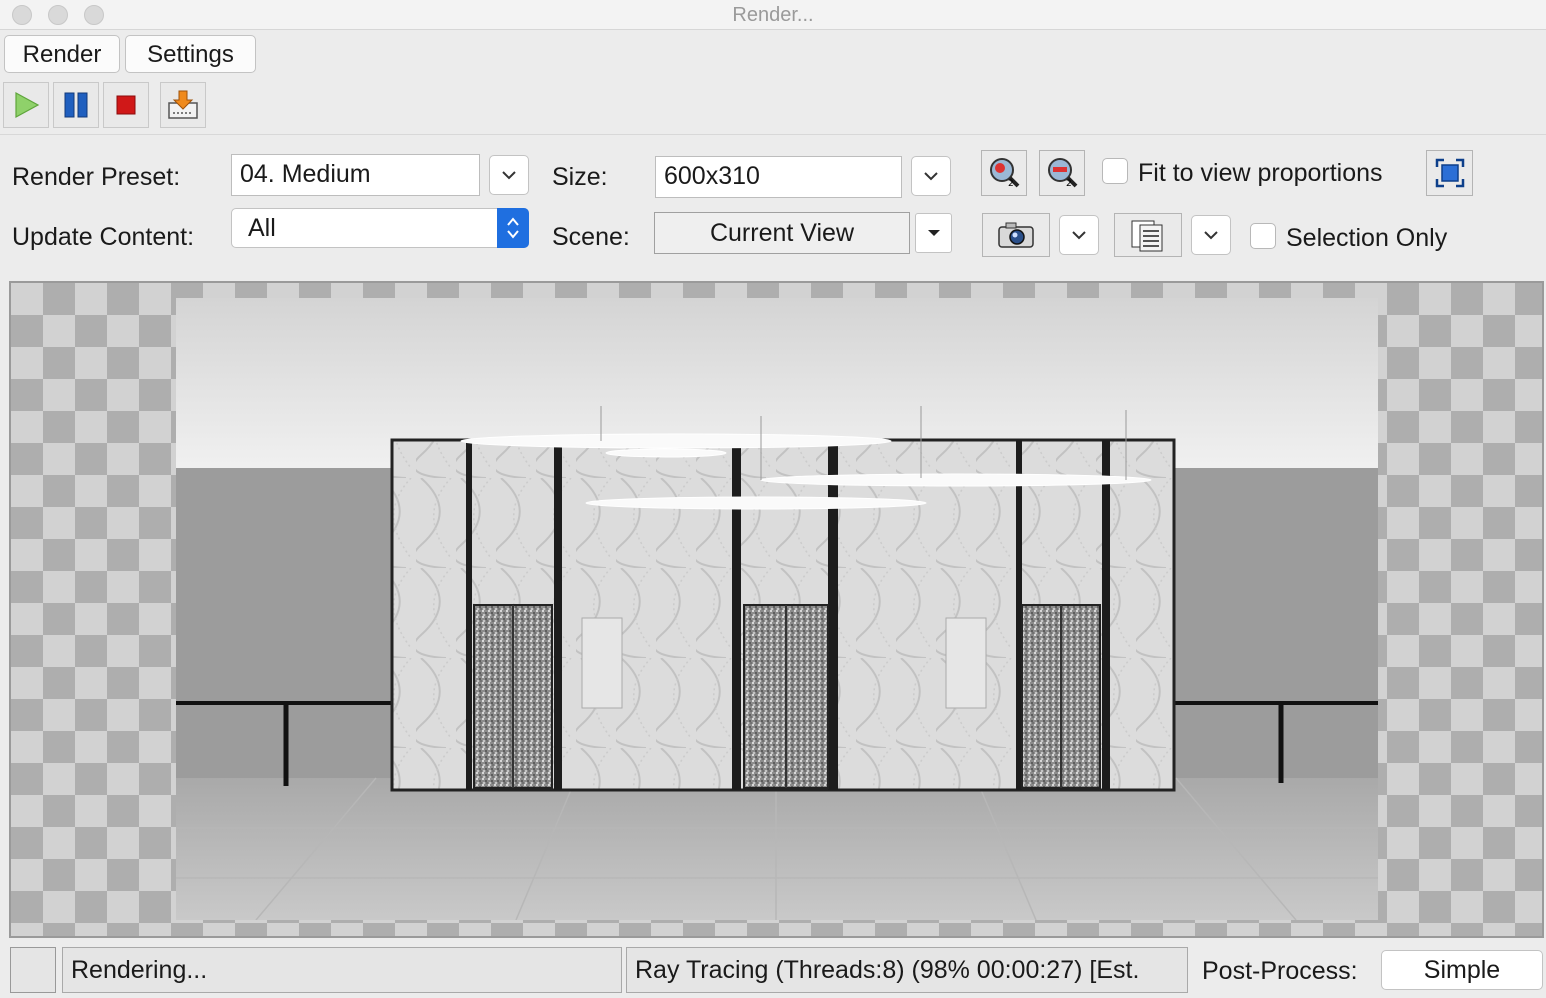 The width and height of the screenshot is (1546, 998). I want to click on stop-render-button, so click(126, 105).